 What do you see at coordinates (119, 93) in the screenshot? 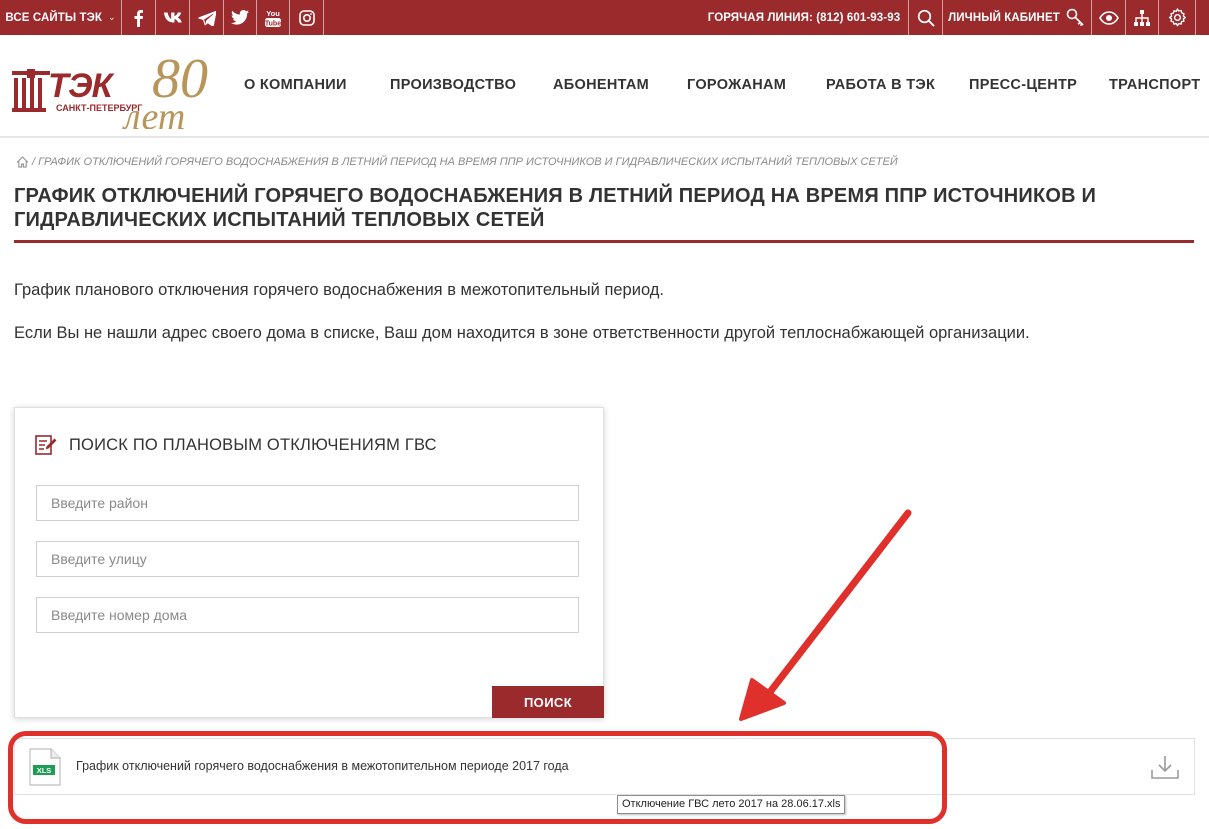
I see `logo: 80 ТЭК САНКТ-ПЕТЕРБУРГ лет` at bounding box center [119, 93].